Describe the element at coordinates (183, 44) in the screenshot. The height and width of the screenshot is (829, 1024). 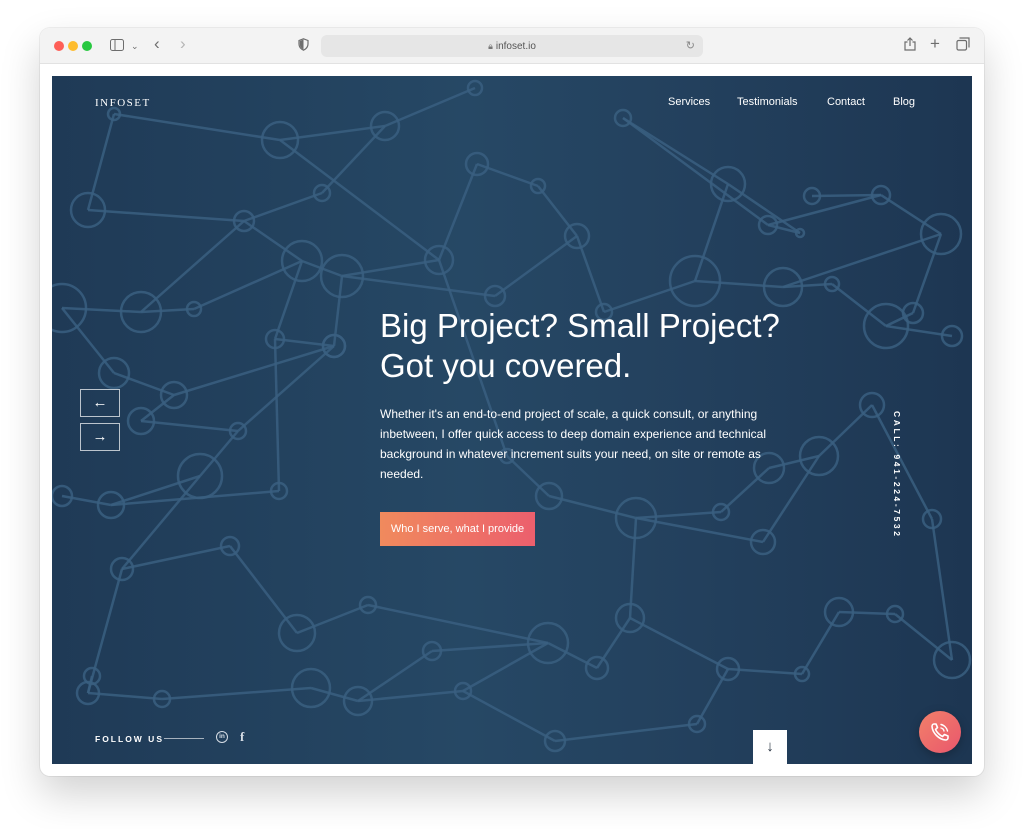
I see `forward-icon: ›` at that location.